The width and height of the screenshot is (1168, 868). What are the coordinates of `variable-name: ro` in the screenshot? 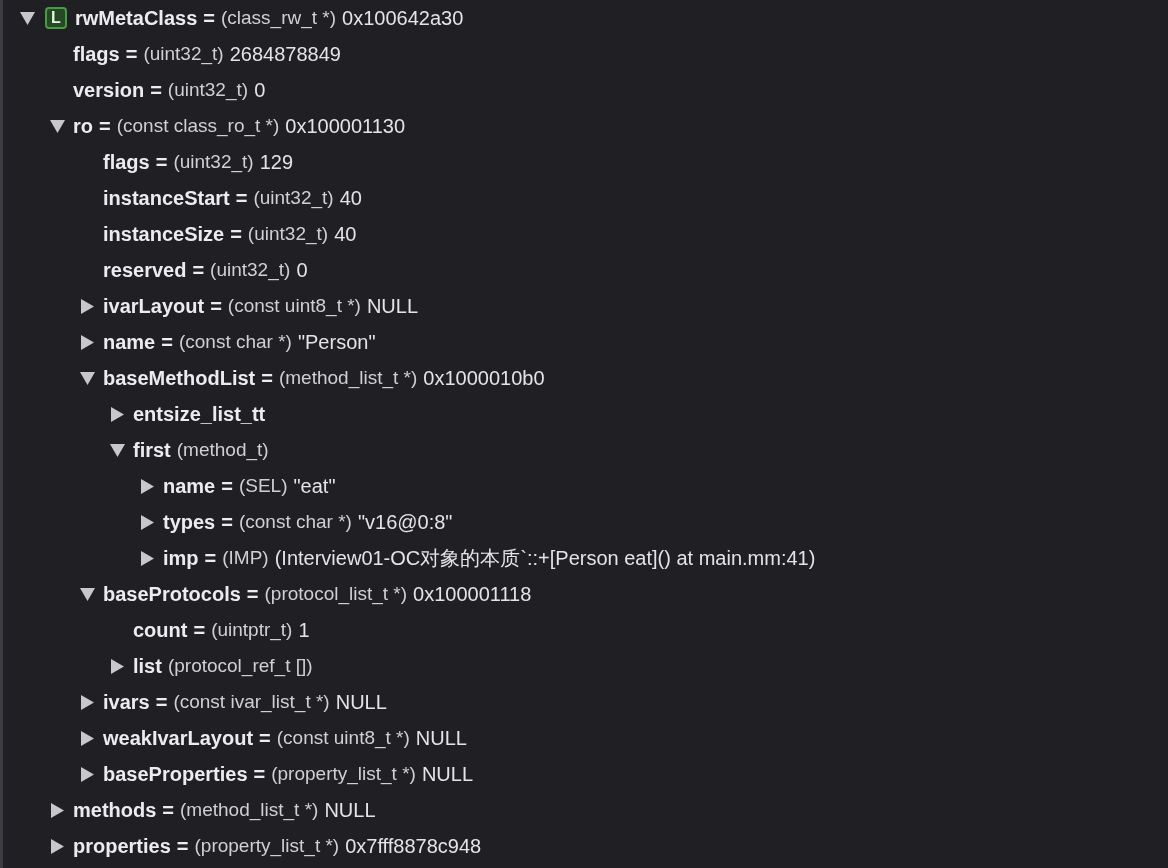 It's located at (83, 126).